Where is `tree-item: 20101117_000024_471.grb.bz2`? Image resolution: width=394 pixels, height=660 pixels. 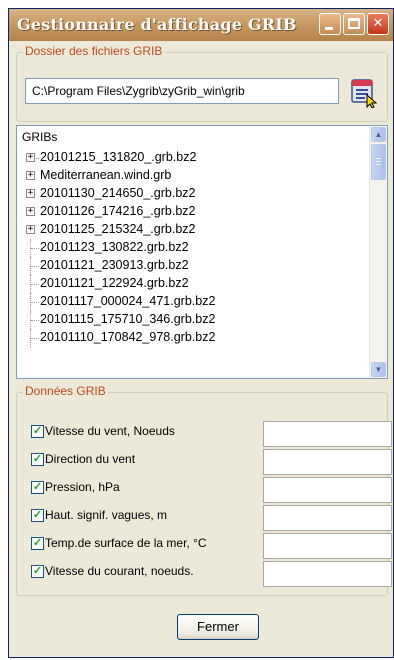 tree-item: 20101117_000024_471.grb.bz2 is located at coordinates (192, 302).